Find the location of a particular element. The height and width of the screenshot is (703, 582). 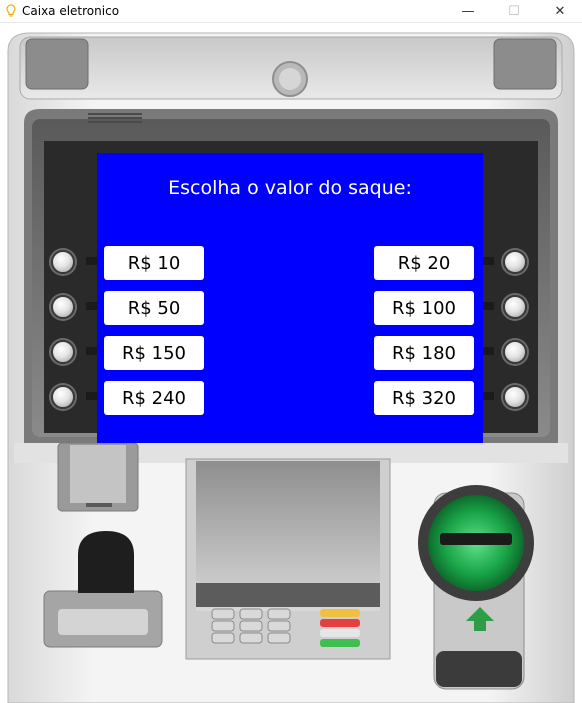

amount-button-320: R$ 320 is located at coordinates (424, 398).